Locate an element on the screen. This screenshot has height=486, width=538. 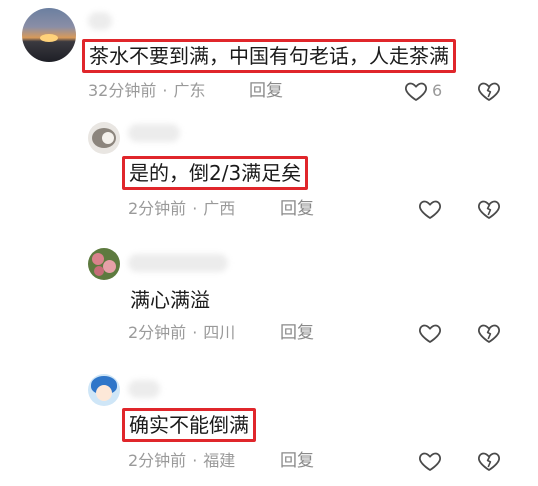
comment-meta: 2分钟前 · 四川 is located at coordinates (181, 333).